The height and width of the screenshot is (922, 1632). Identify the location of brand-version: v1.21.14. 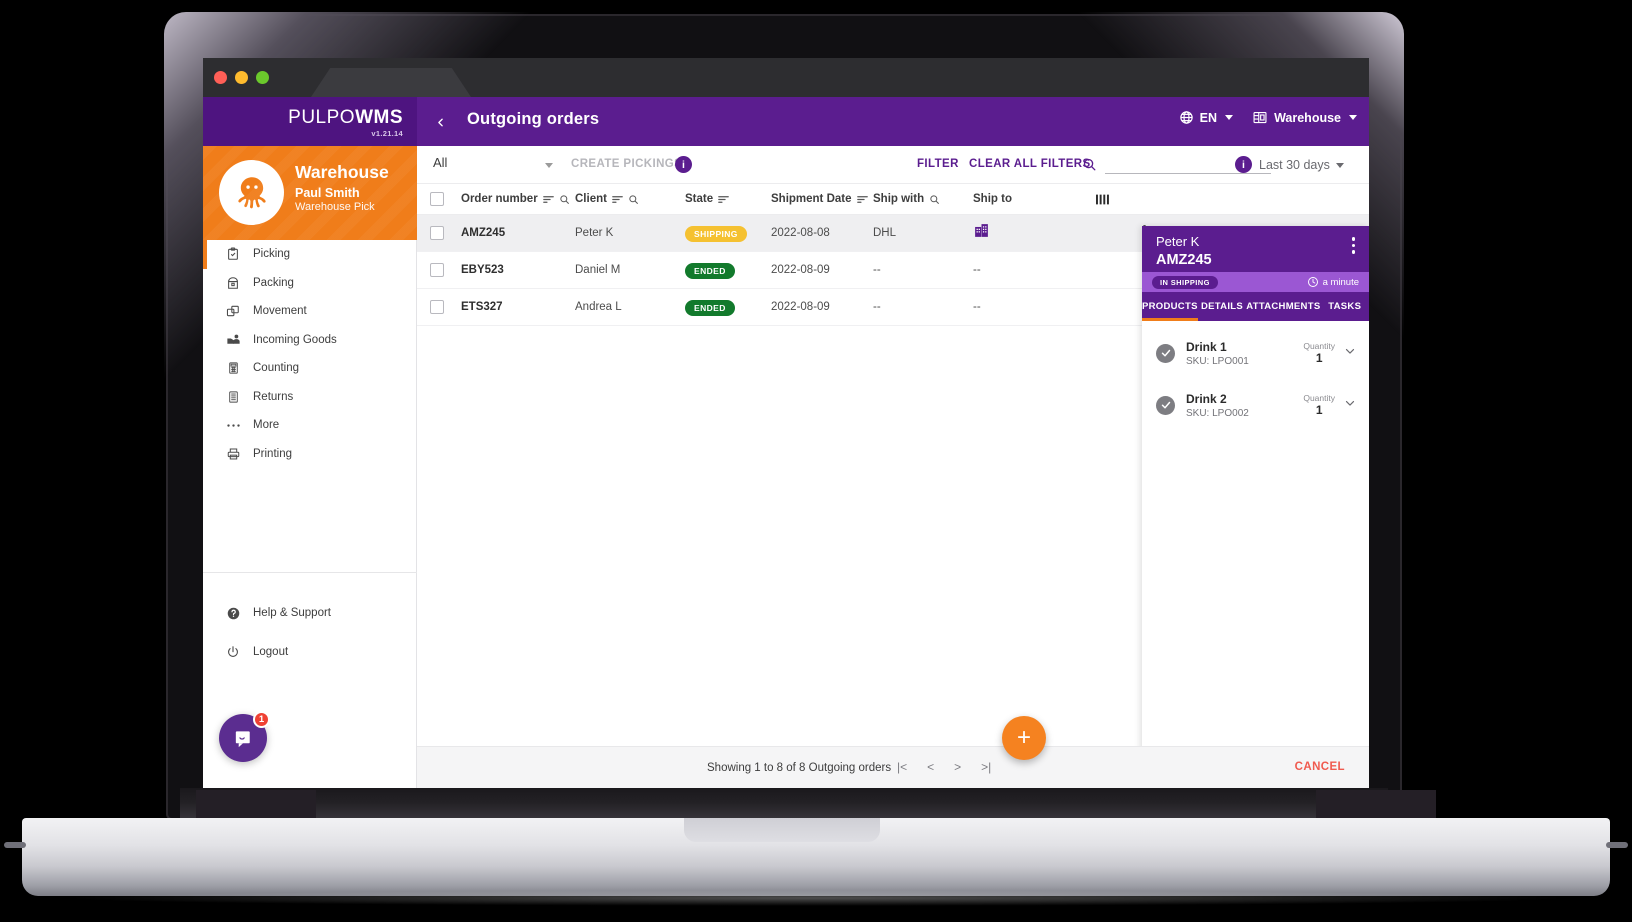
(387, 133).